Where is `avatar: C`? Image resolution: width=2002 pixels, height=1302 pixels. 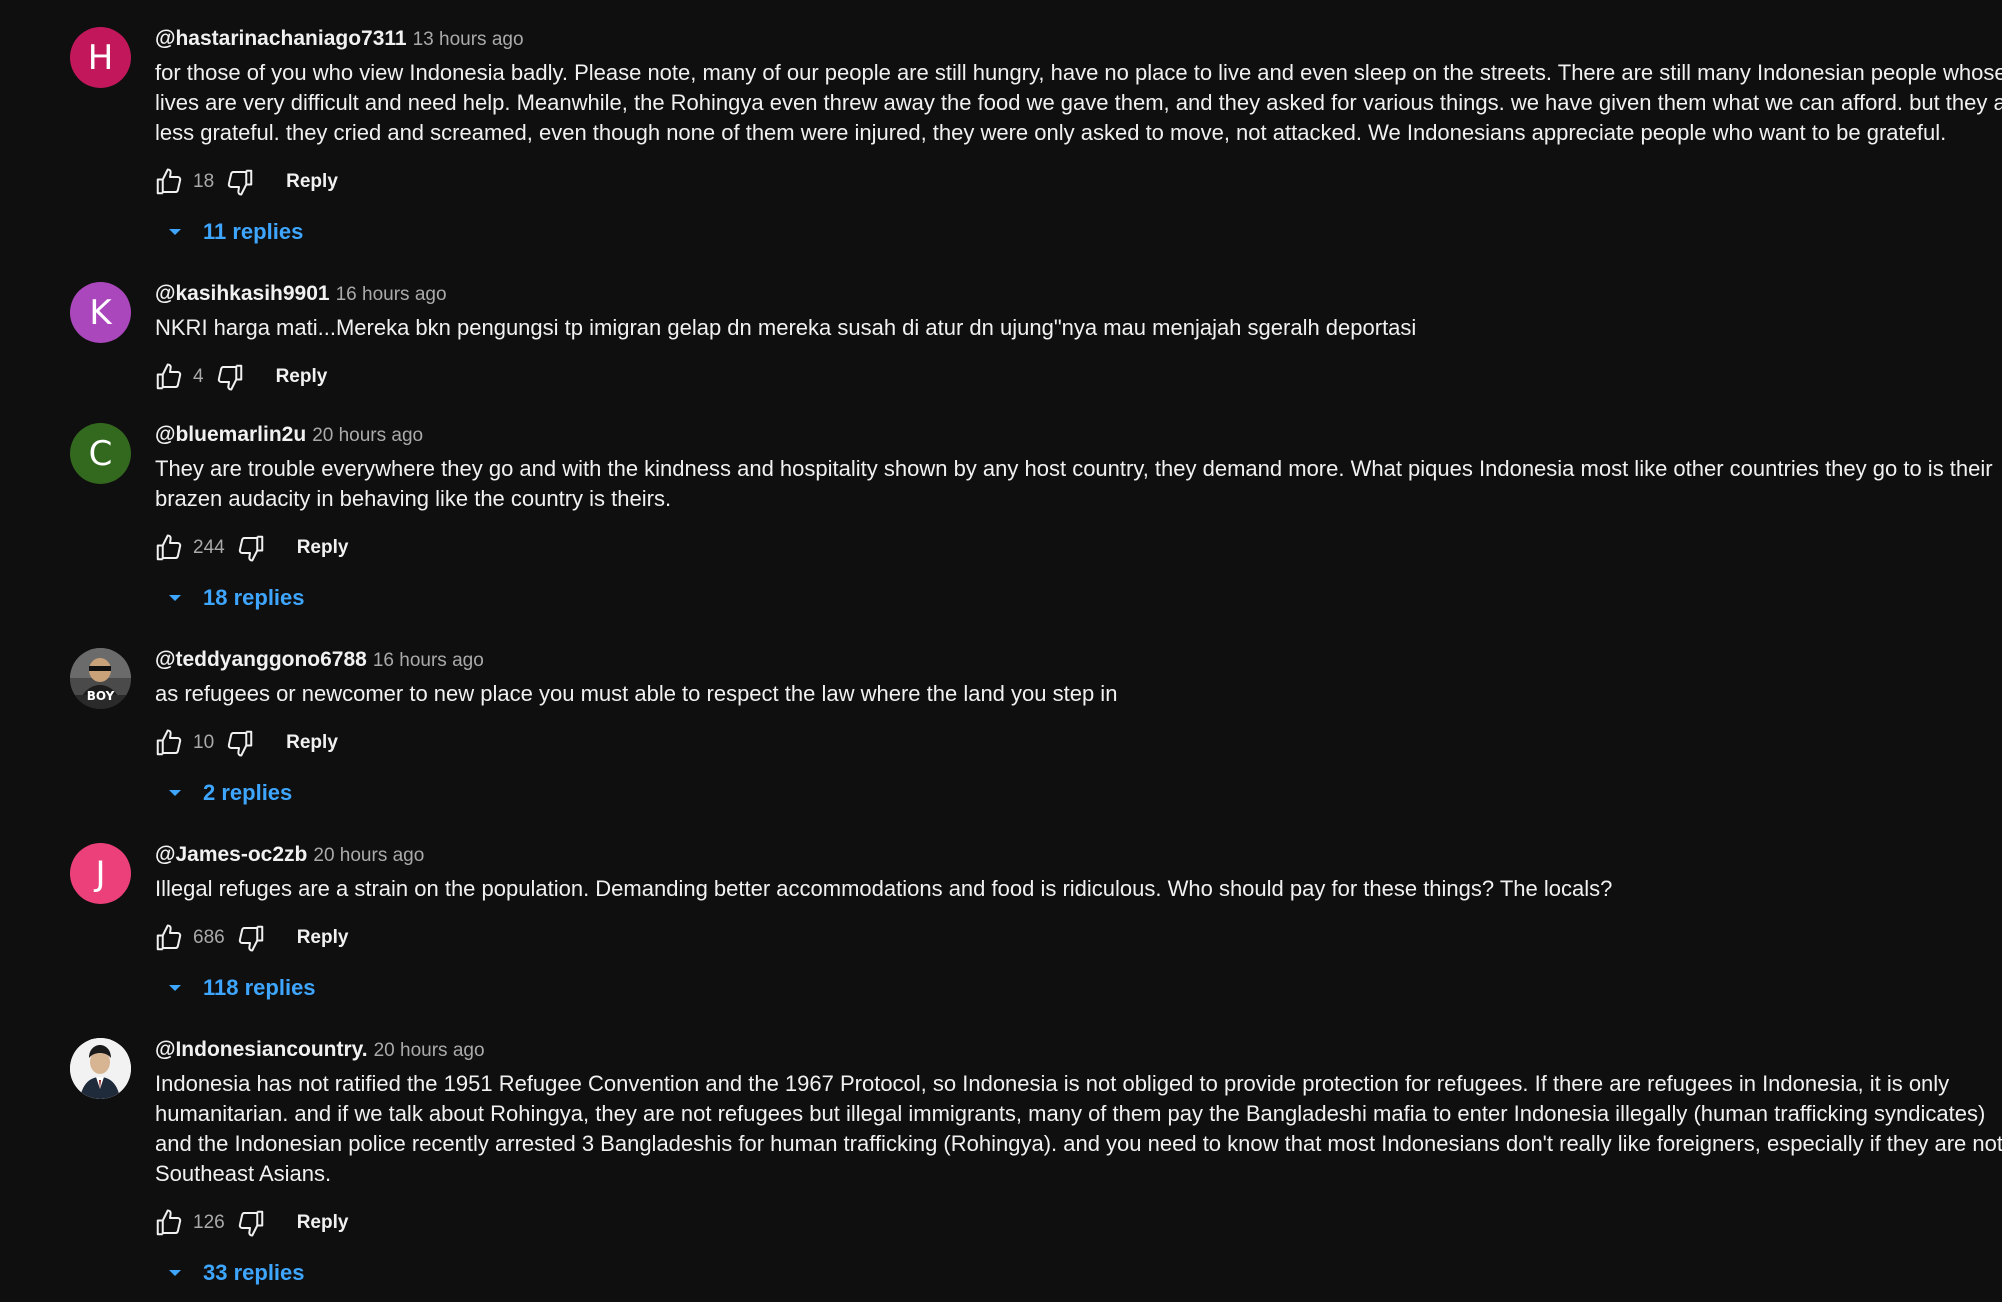 avatar: C is located at coordinates (100, 453).